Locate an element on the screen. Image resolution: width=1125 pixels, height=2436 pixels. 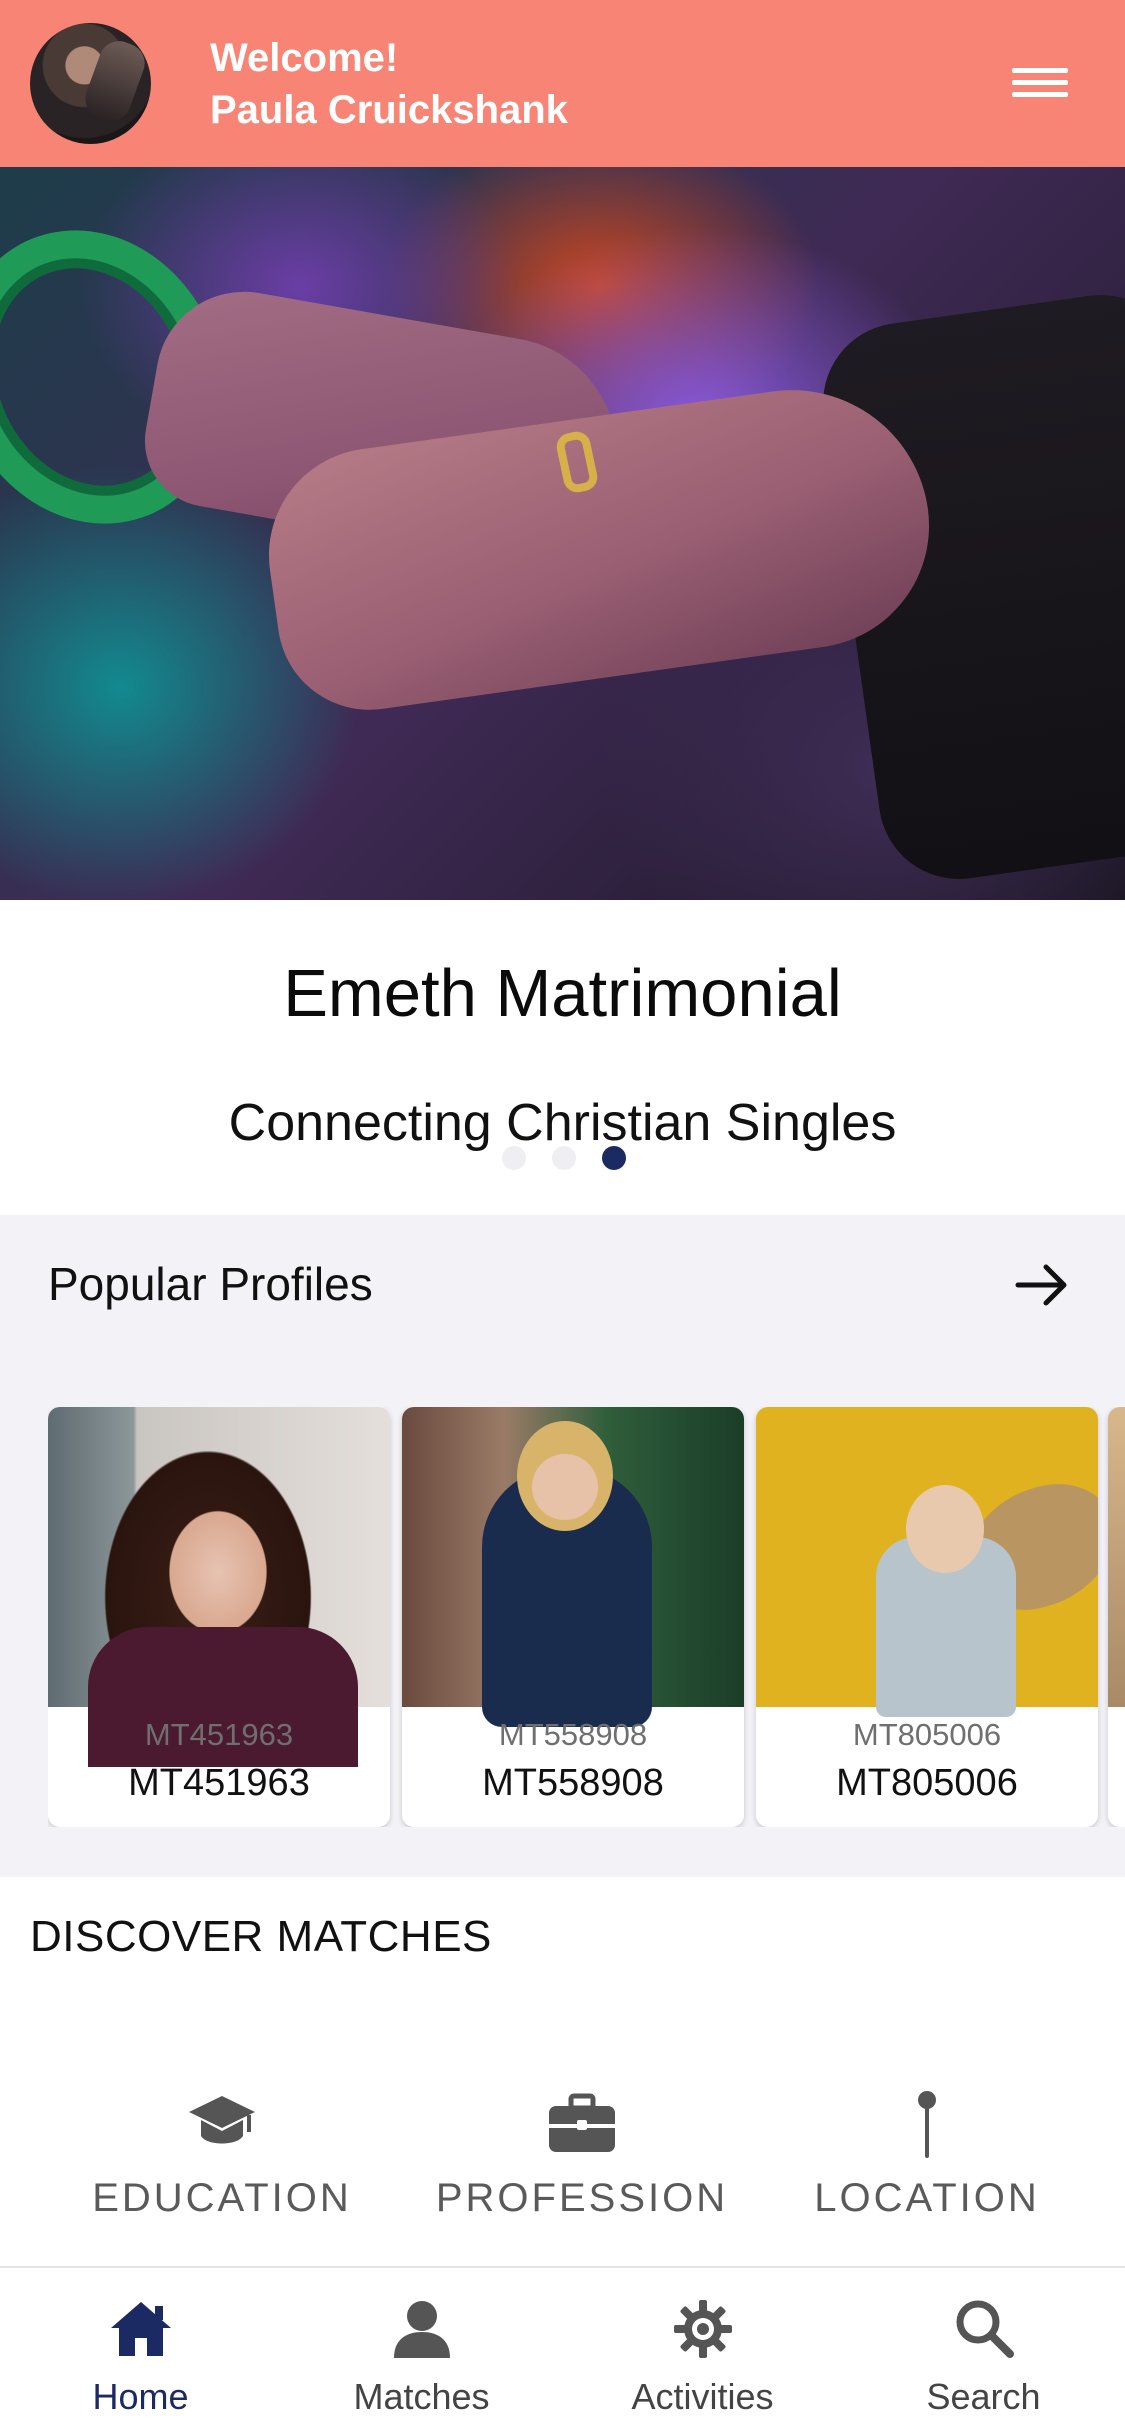
discover-label: PROFESSION is located at coordinates (582, 2198).